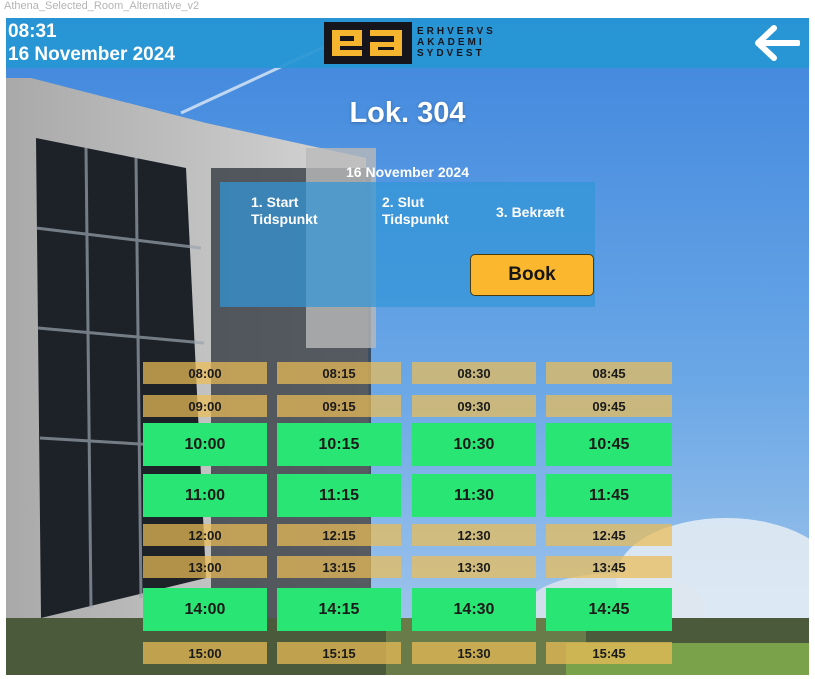 The height and width of the screenshot is (679, 815). I want to click on step-start-time: 1. Start Tidspunkt, so click(284, 210).